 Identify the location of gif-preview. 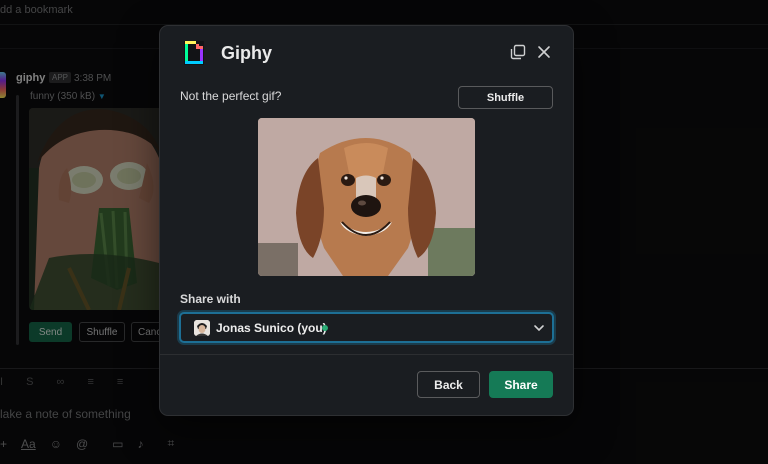
(366, 197).